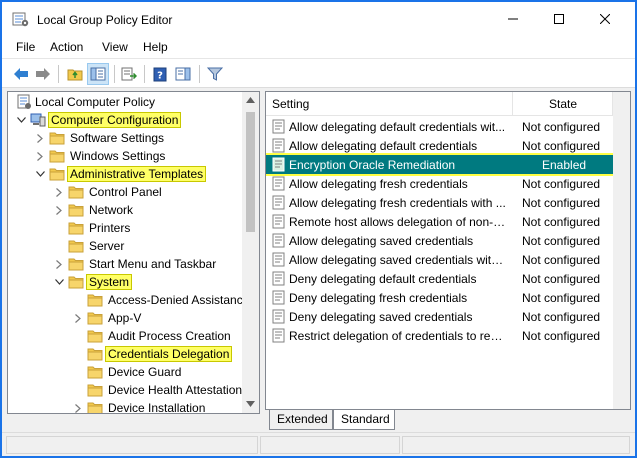 The image size is (637, 458). Describe the element at coordinates (128, 354) in the screenshot. I see `tree-item: Credentials Delegation` at that location.